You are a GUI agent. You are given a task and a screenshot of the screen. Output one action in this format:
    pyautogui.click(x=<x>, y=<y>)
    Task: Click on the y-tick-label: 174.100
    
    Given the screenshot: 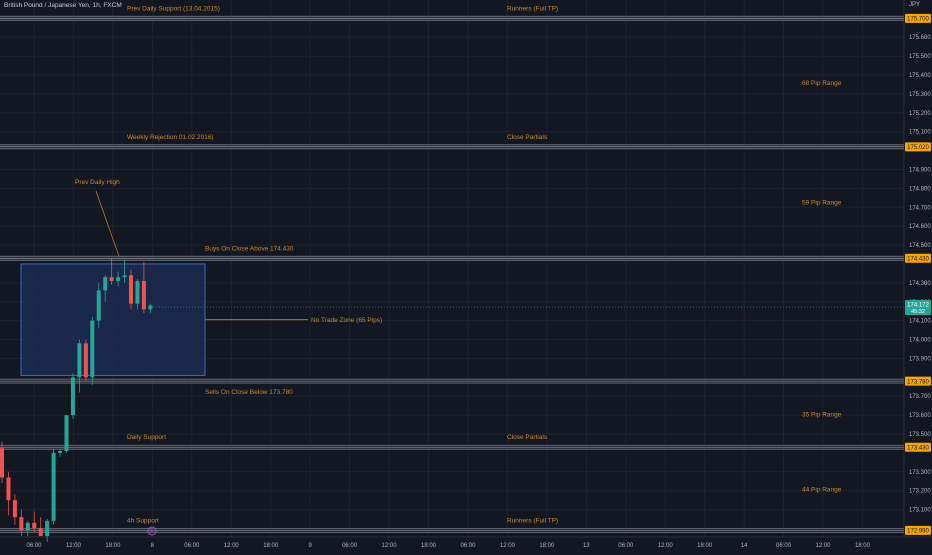 What is the action you would take?
    pyautogui.click(x=920, y=322)
    